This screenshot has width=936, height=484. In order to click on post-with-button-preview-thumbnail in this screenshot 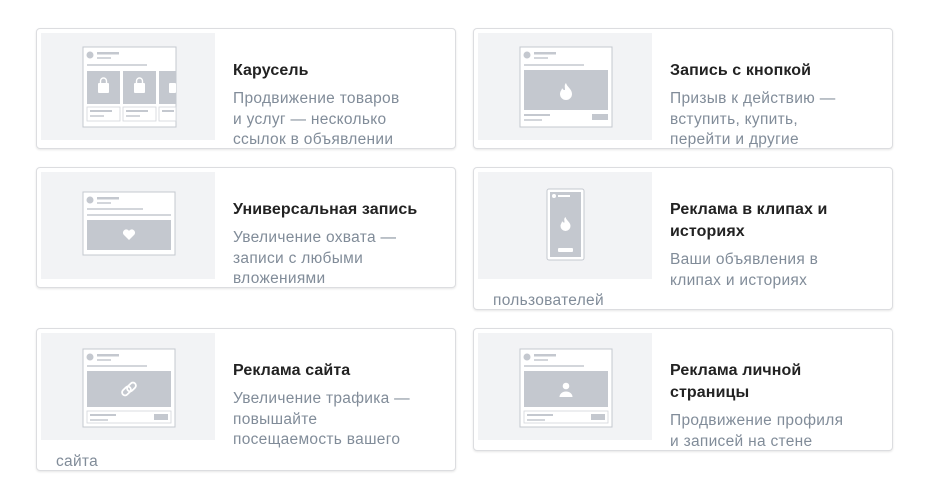, I will do `click(565, 86)`.